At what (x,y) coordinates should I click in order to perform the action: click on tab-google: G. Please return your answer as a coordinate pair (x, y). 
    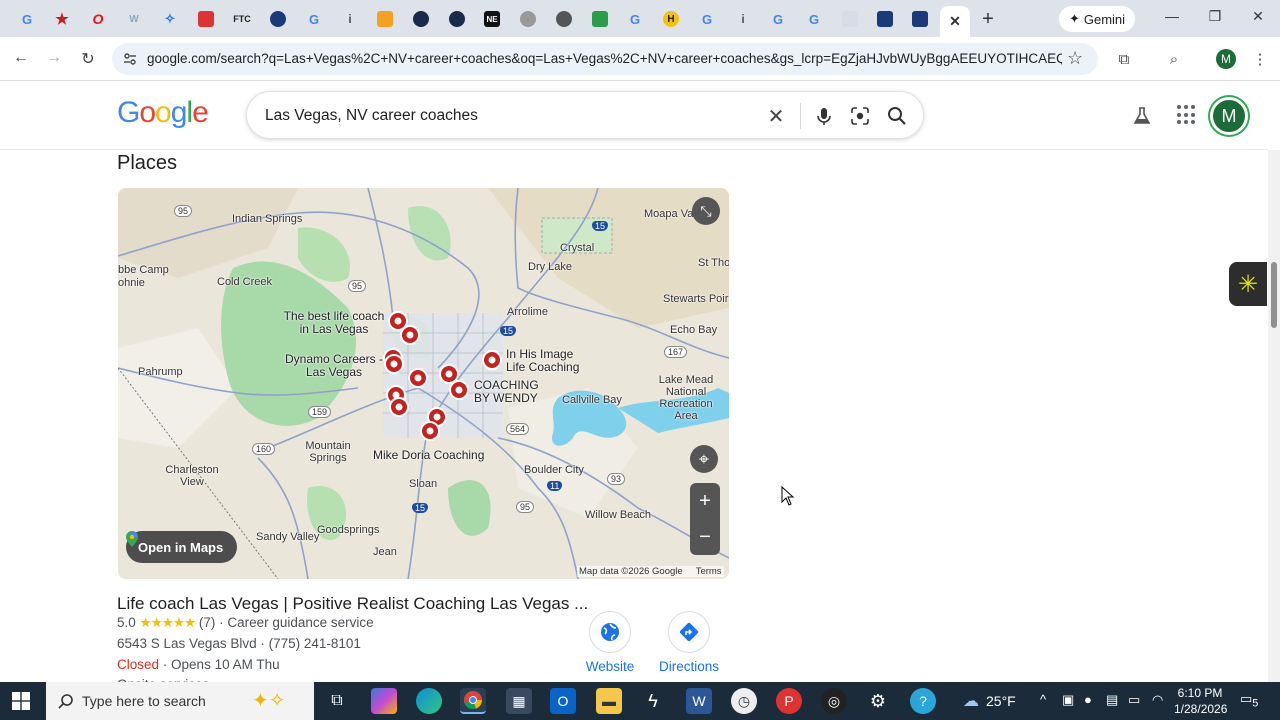
    Looking at the image, I should click on (27, 19).